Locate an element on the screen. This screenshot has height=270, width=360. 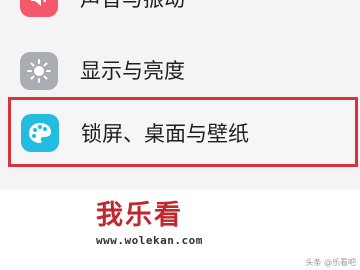
settings-item-sound-vibration: 声音与振动 is located at coordinates (180, 14).